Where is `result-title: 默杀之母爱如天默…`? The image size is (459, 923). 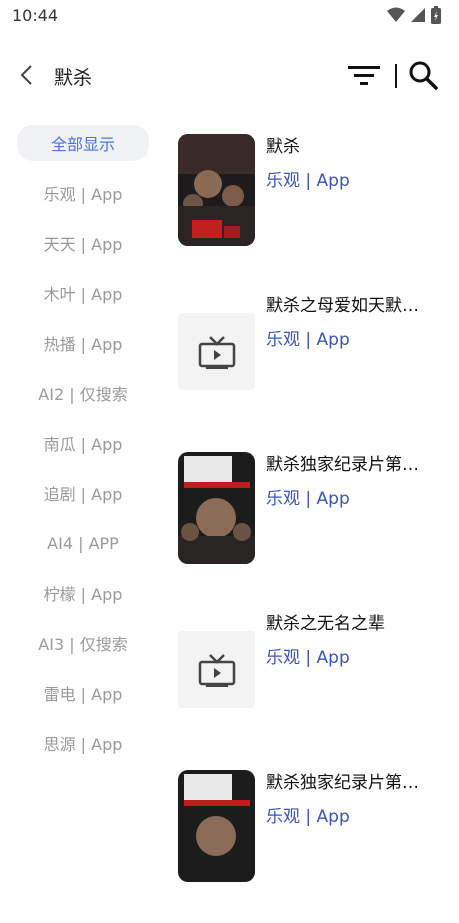
result-title: 默杀之母爱如天默… is located at coordinates (342, 306).